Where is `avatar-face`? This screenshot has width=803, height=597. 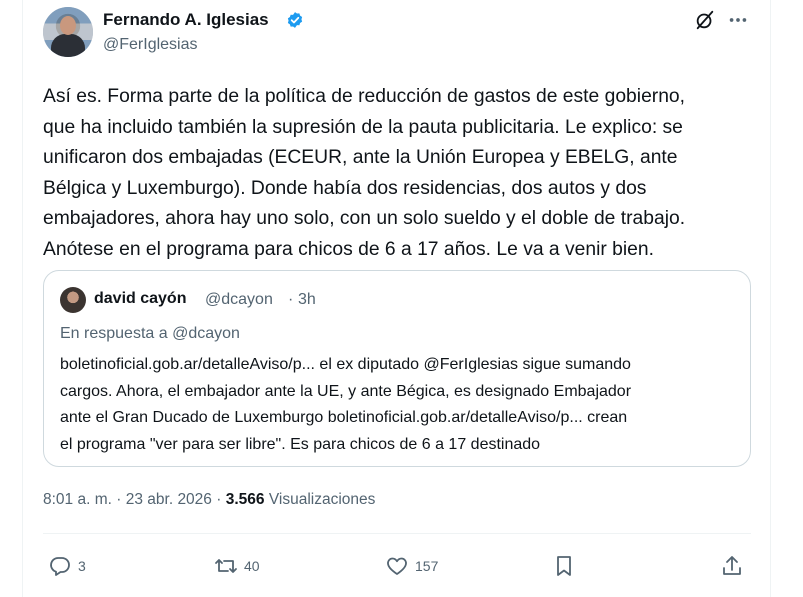 avatar-face is located at coordinates (68, 25).